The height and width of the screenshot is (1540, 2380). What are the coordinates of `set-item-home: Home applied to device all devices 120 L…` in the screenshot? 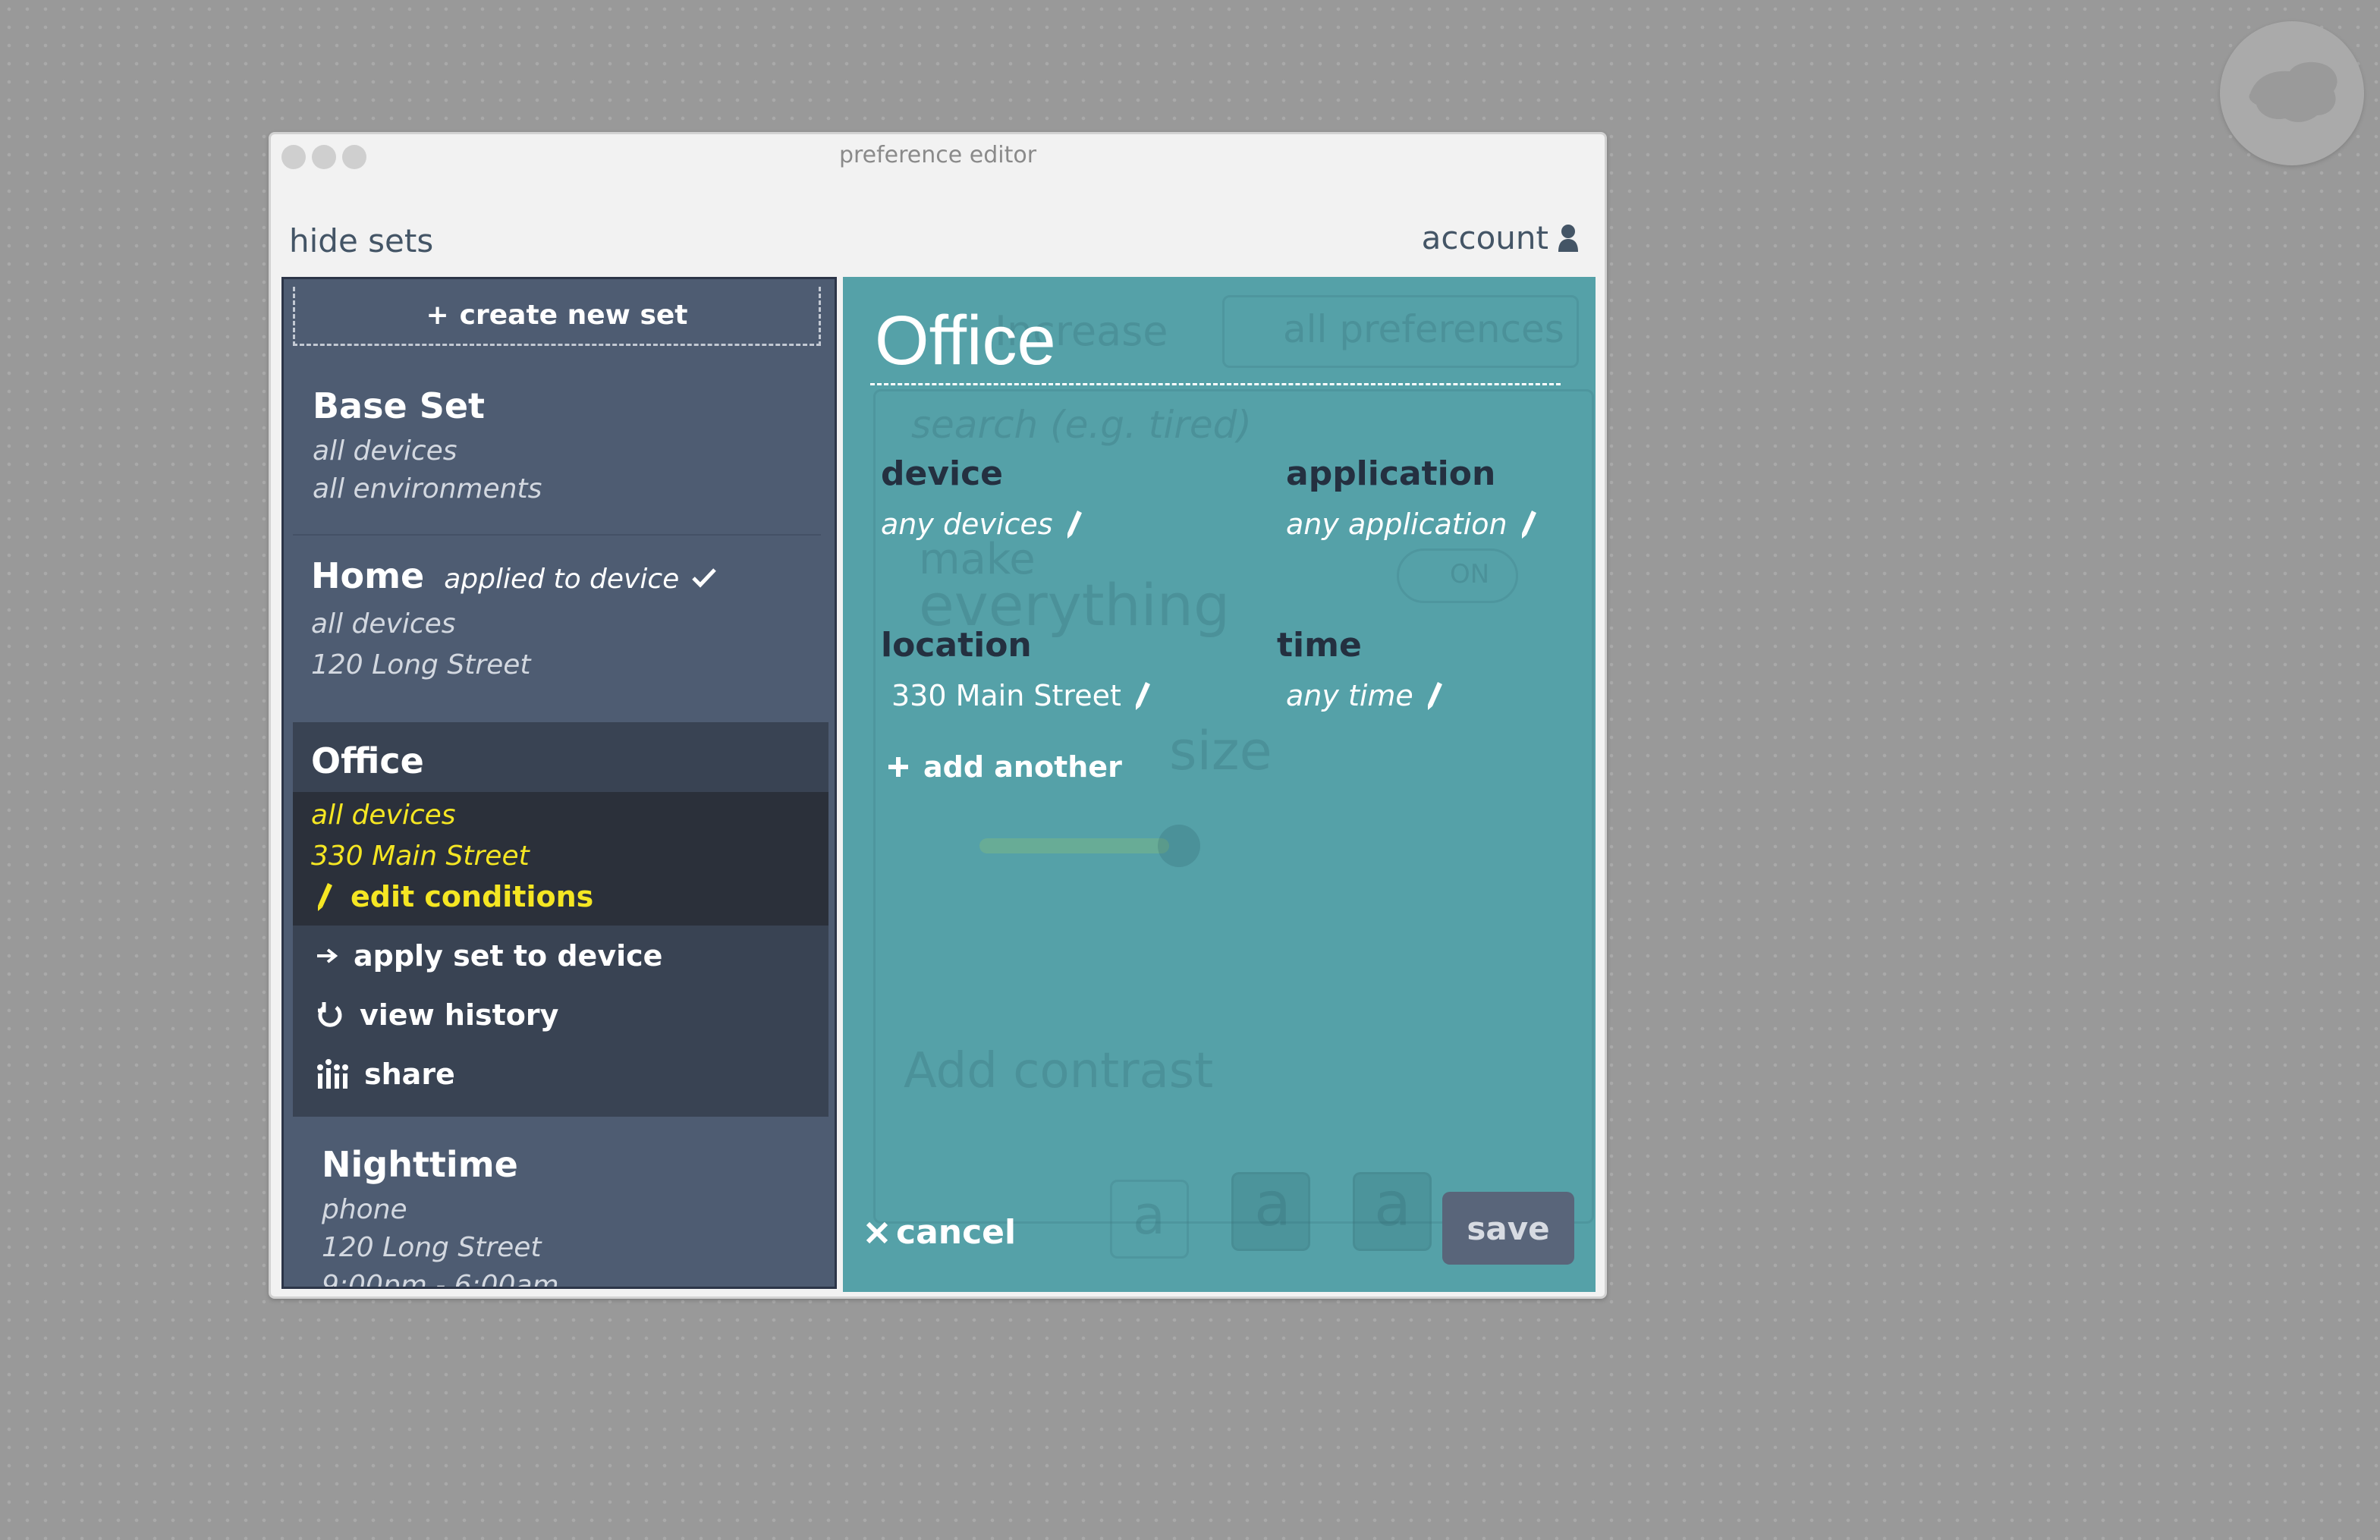 It's located at (573, 619).